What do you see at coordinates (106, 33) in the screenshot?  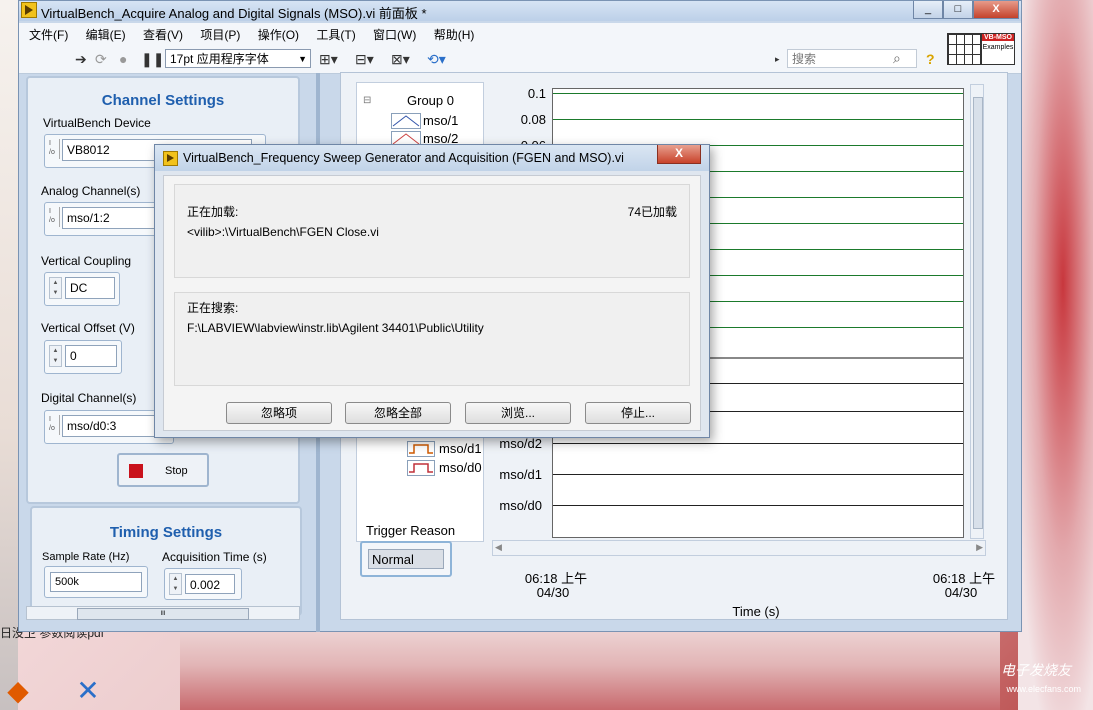 I see `menu-edit: 编辑(E)` at bounding box center [106, 33].